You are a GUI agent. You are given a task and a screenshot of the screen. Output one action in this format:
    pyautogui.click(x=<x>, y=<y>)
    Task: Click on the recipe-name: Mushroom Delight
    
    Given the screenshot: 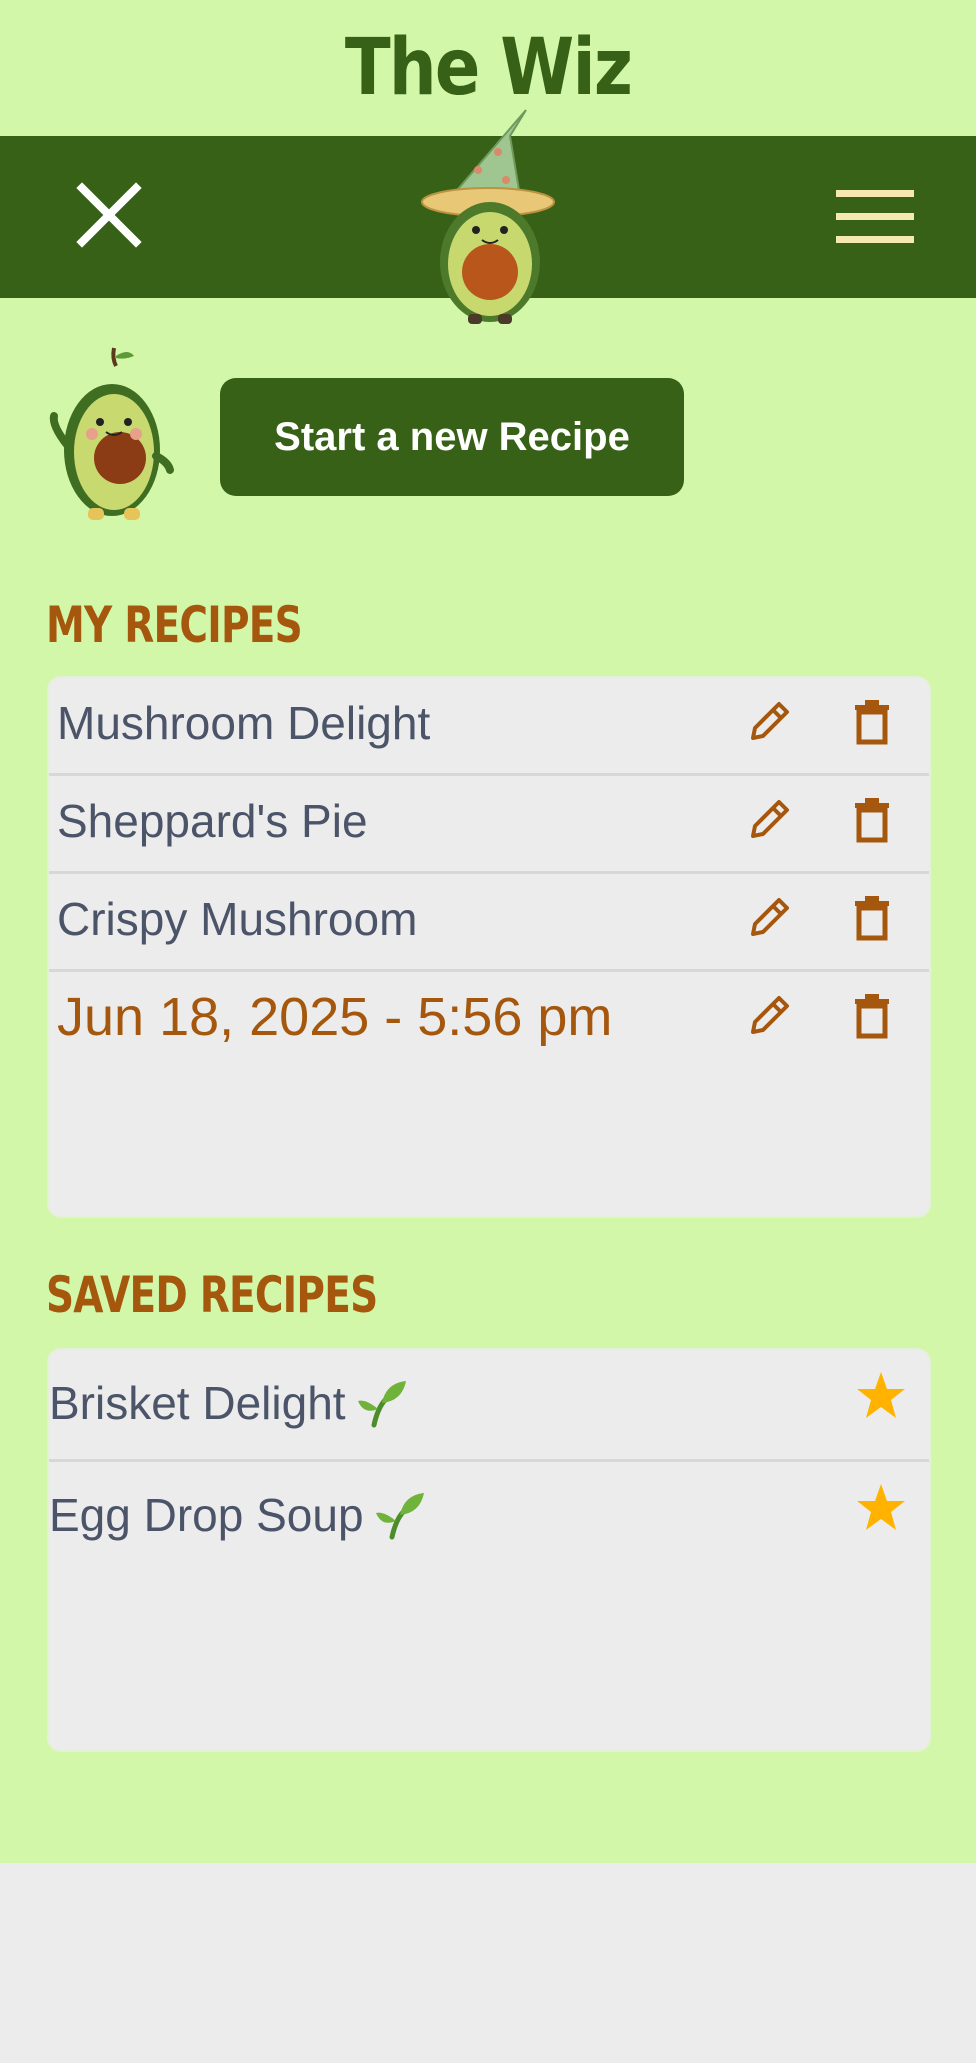 What is the action you would take?
    pyautogui.click(x=243, y=723)
    